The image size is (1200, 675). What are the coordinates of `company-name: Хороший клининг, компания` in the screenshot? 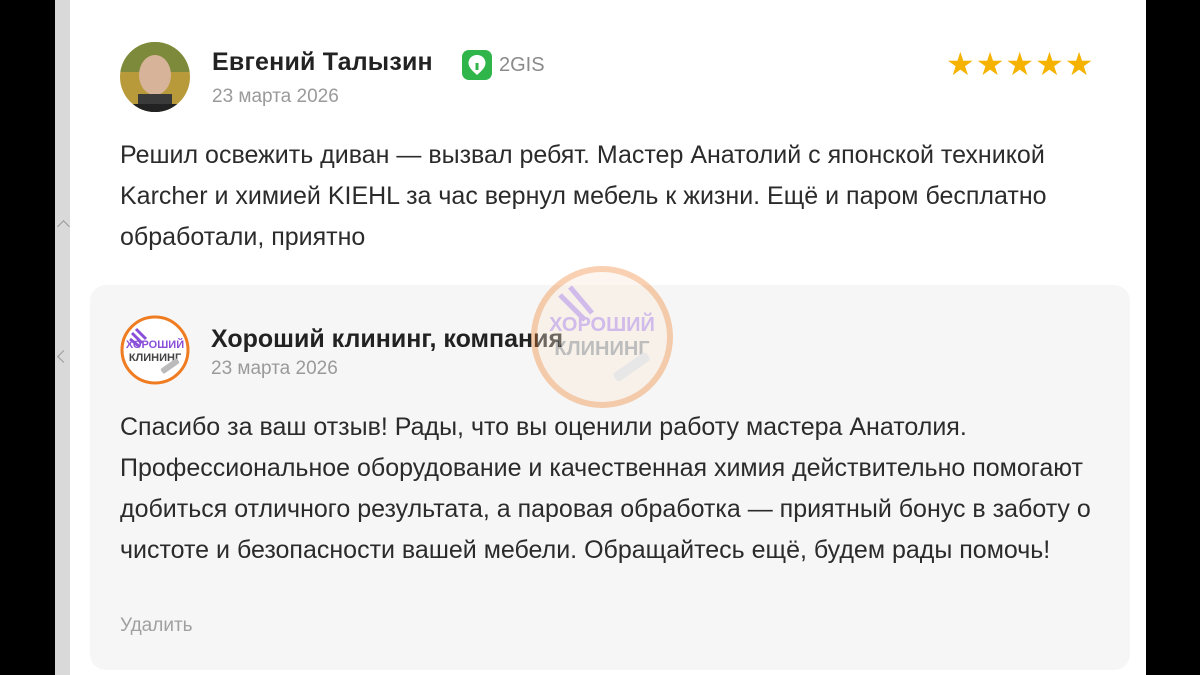 It's located at (387, 339).